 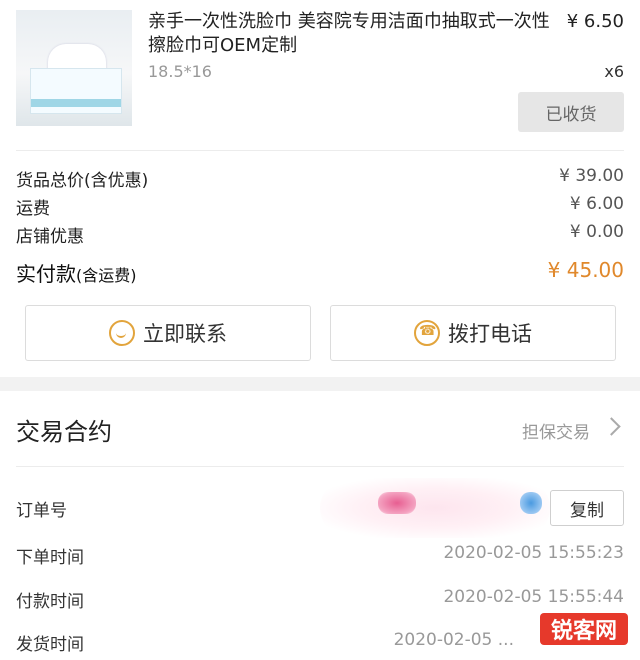 I want to click on product-title: 亲手一次性洗脸巾 美容院专用洁面巾抽取式一次性 擦脸巾可OEM定制, so click(x=388, y=34).